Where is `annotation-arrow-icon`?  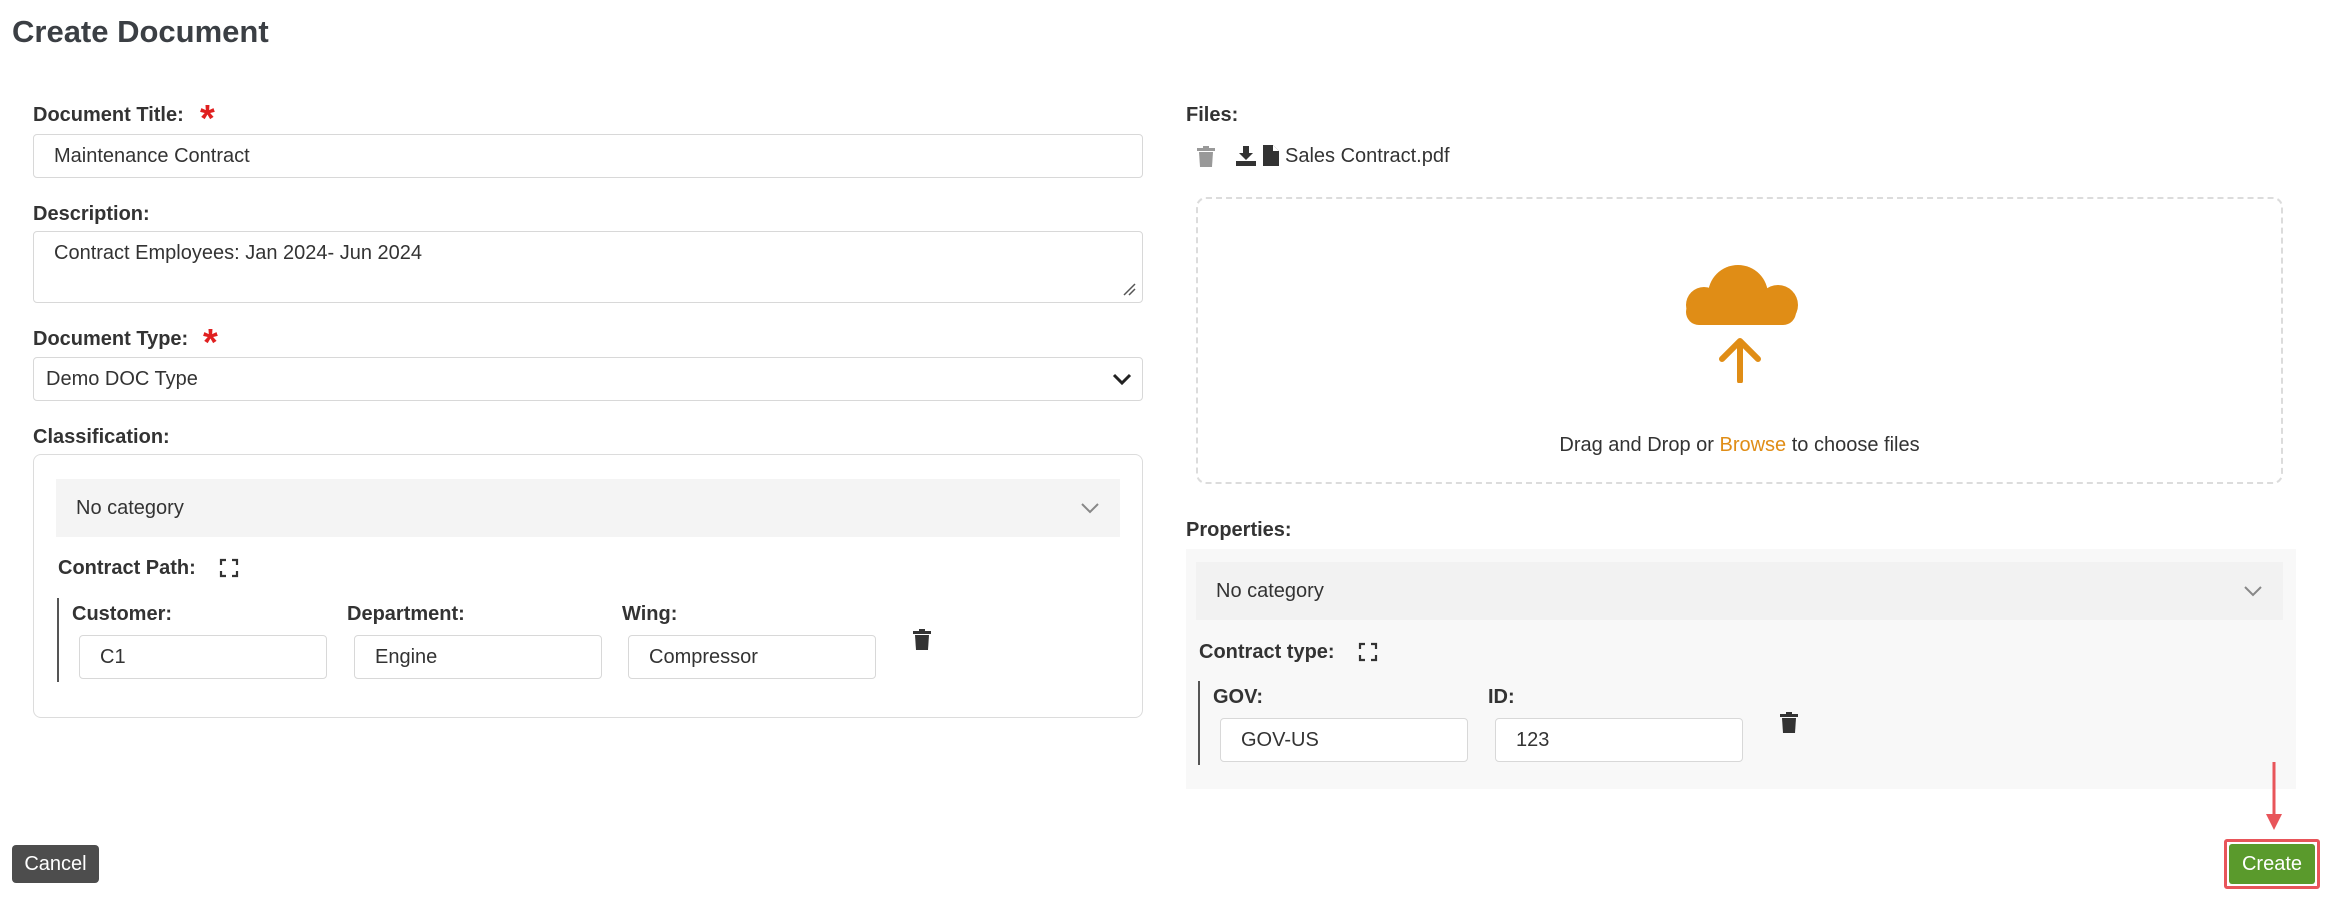
annotation-arrow-icon is located at coordinates (2274, 796).